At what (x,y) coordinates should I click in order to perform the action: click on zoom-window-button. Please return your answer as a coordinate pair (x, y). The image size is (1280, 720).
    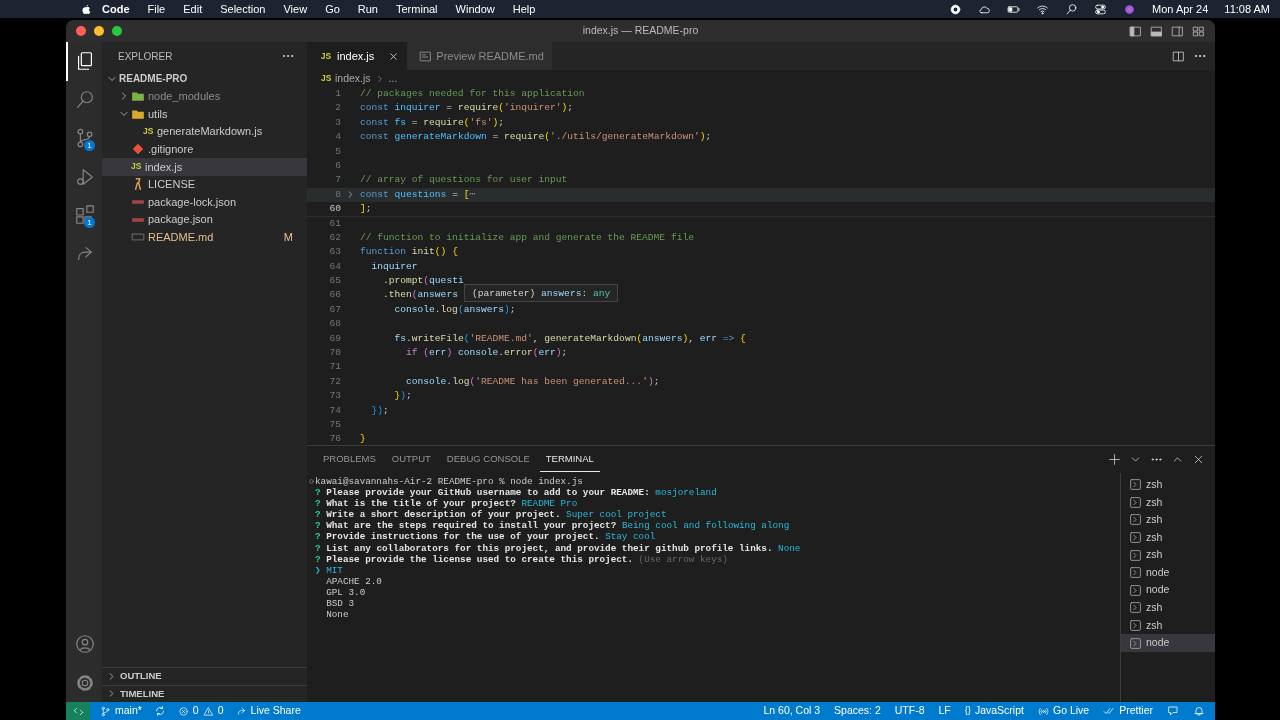
    Looking at the image, I should click on (117, 31).